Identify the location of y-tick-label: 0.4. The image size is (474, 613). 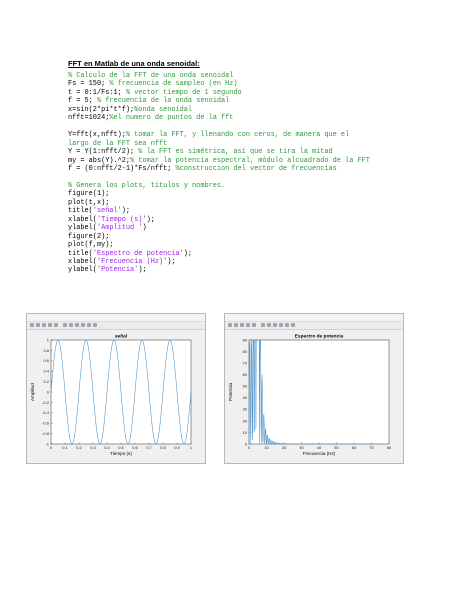
(46, 371).